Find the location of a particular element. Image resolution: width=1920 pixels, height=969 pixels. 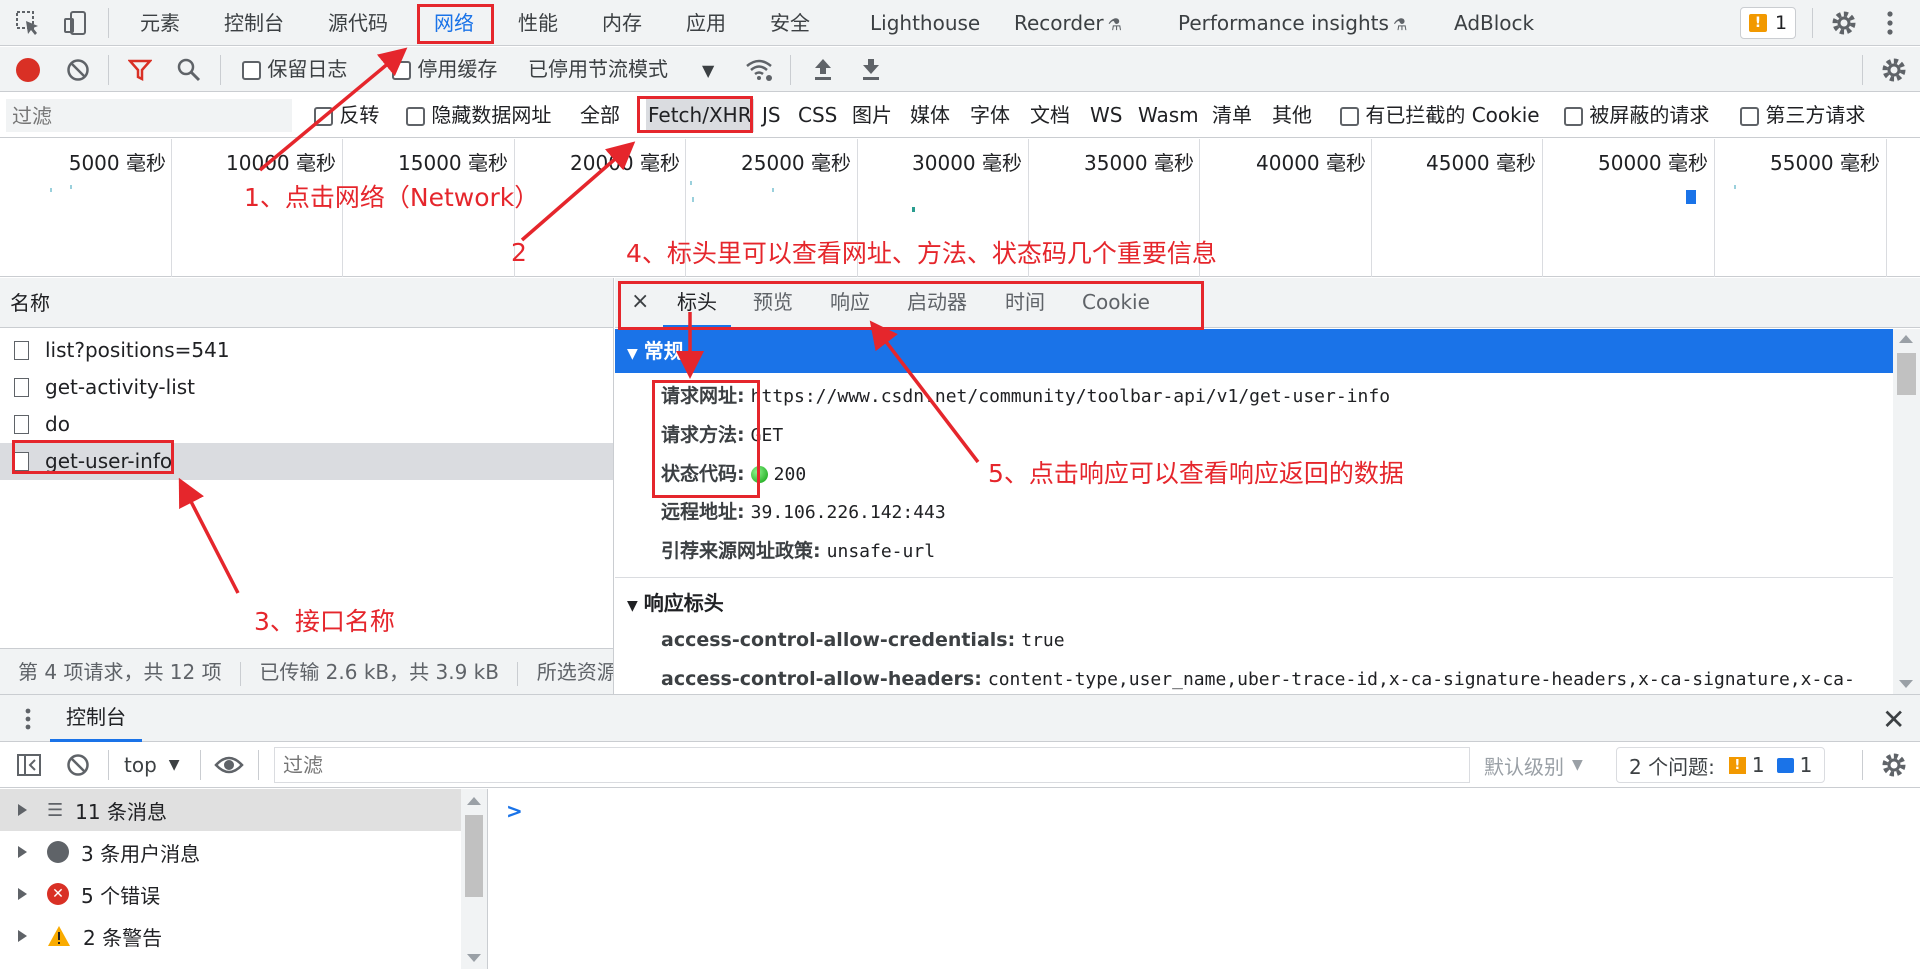

tab-security: 安全 is located at coordinates (790, 23).